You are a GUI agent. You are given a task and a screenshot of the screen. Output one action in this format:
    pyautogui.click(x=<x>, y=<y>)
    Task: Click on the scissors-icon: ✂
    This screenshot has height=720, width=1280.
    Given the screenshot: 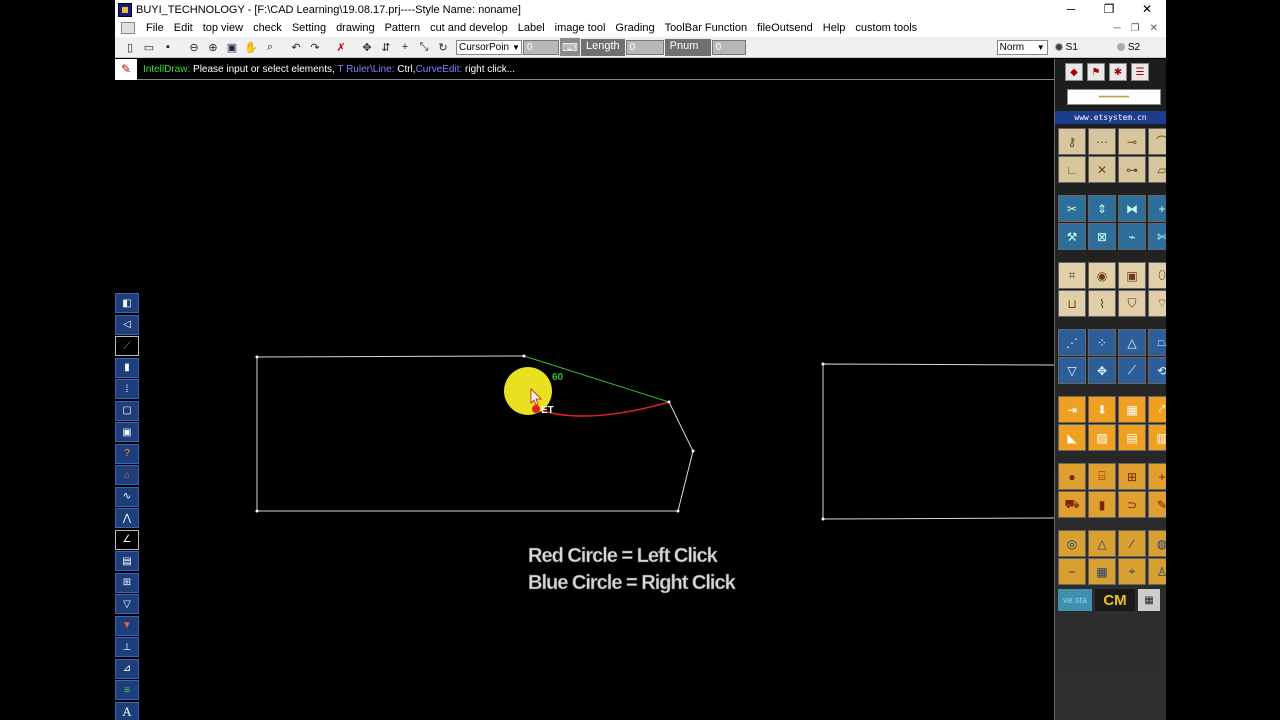 What is the action you would take?
    pyautogui.click(x=1072, y=208)
    